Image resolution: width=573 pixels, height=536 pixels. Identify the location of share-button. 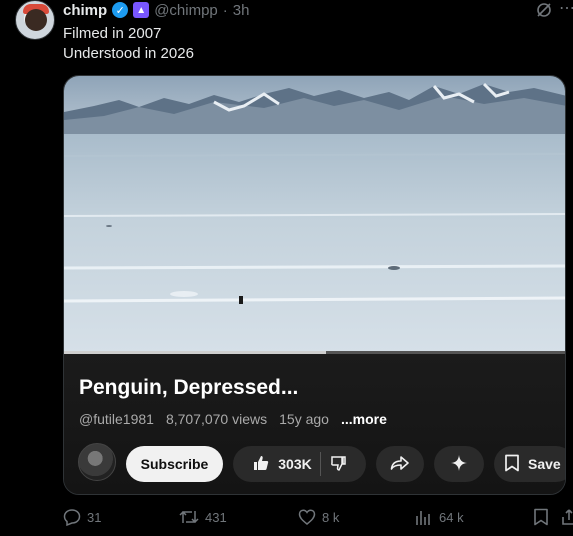
(400, 464).